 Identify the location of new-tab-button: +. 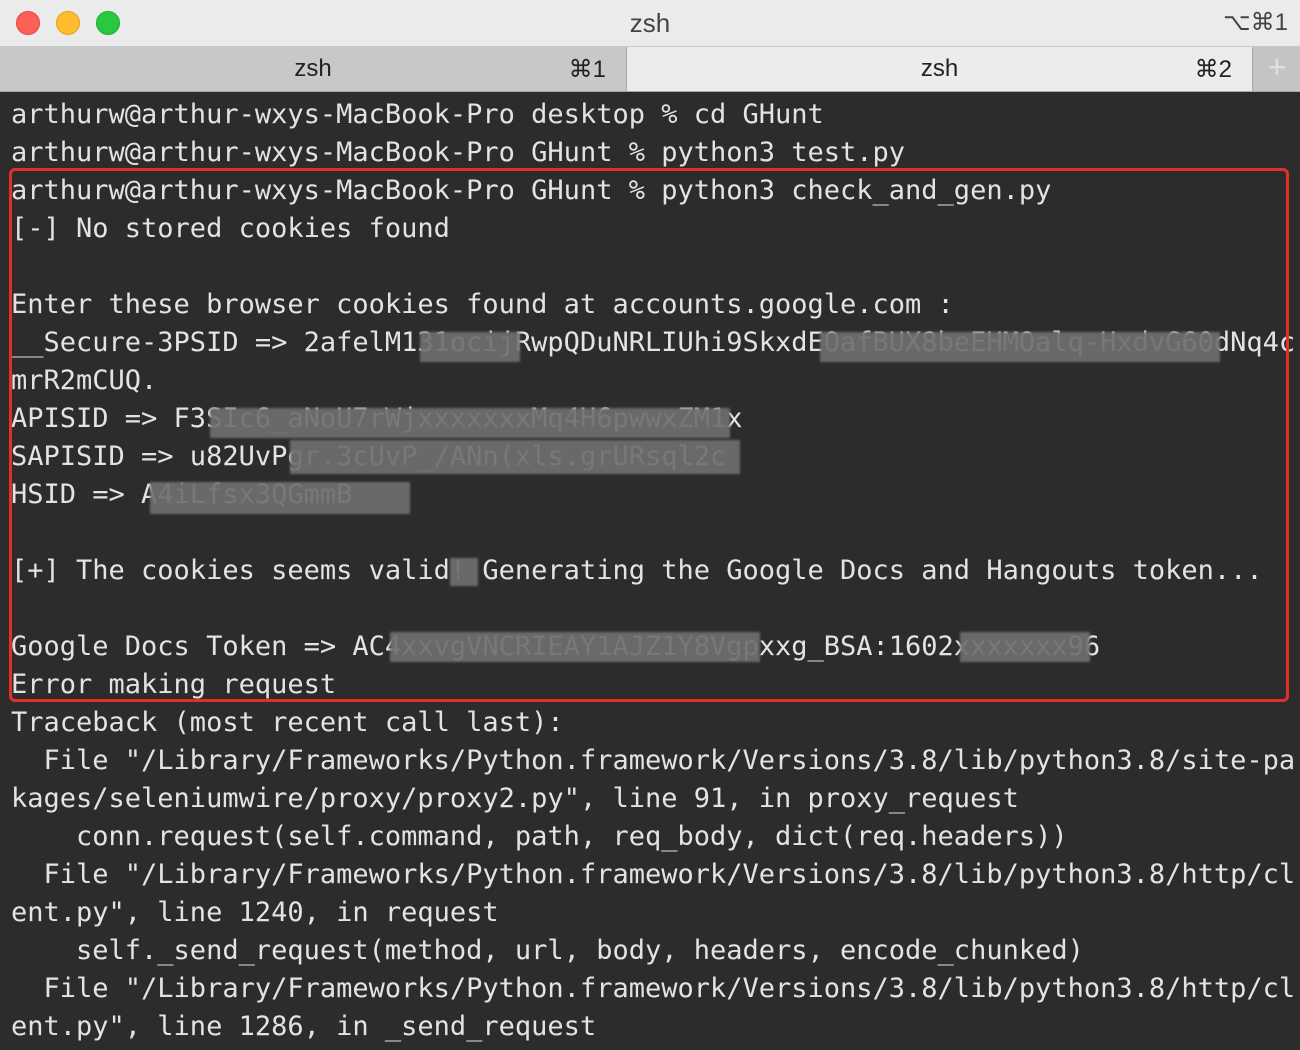
(1276, 69).